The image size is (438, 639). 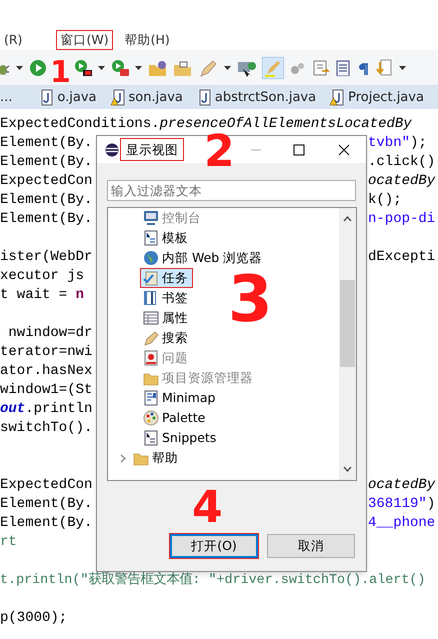 I want to click on tree-item: Palette, so click(x=175, y=418).